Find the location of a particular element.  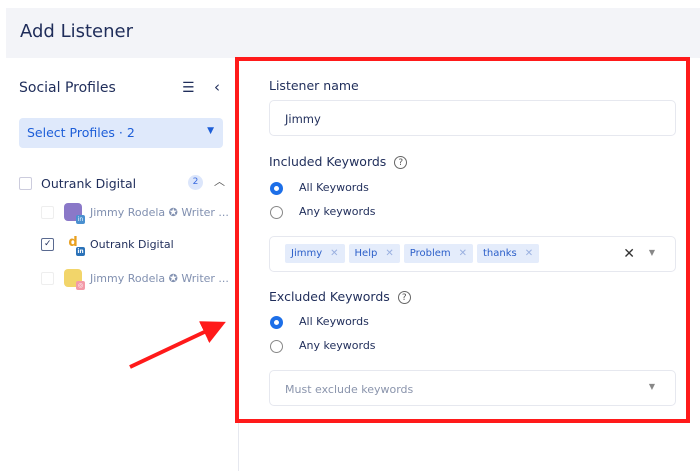

annotation-arrow is located at coordinates (177, 345).